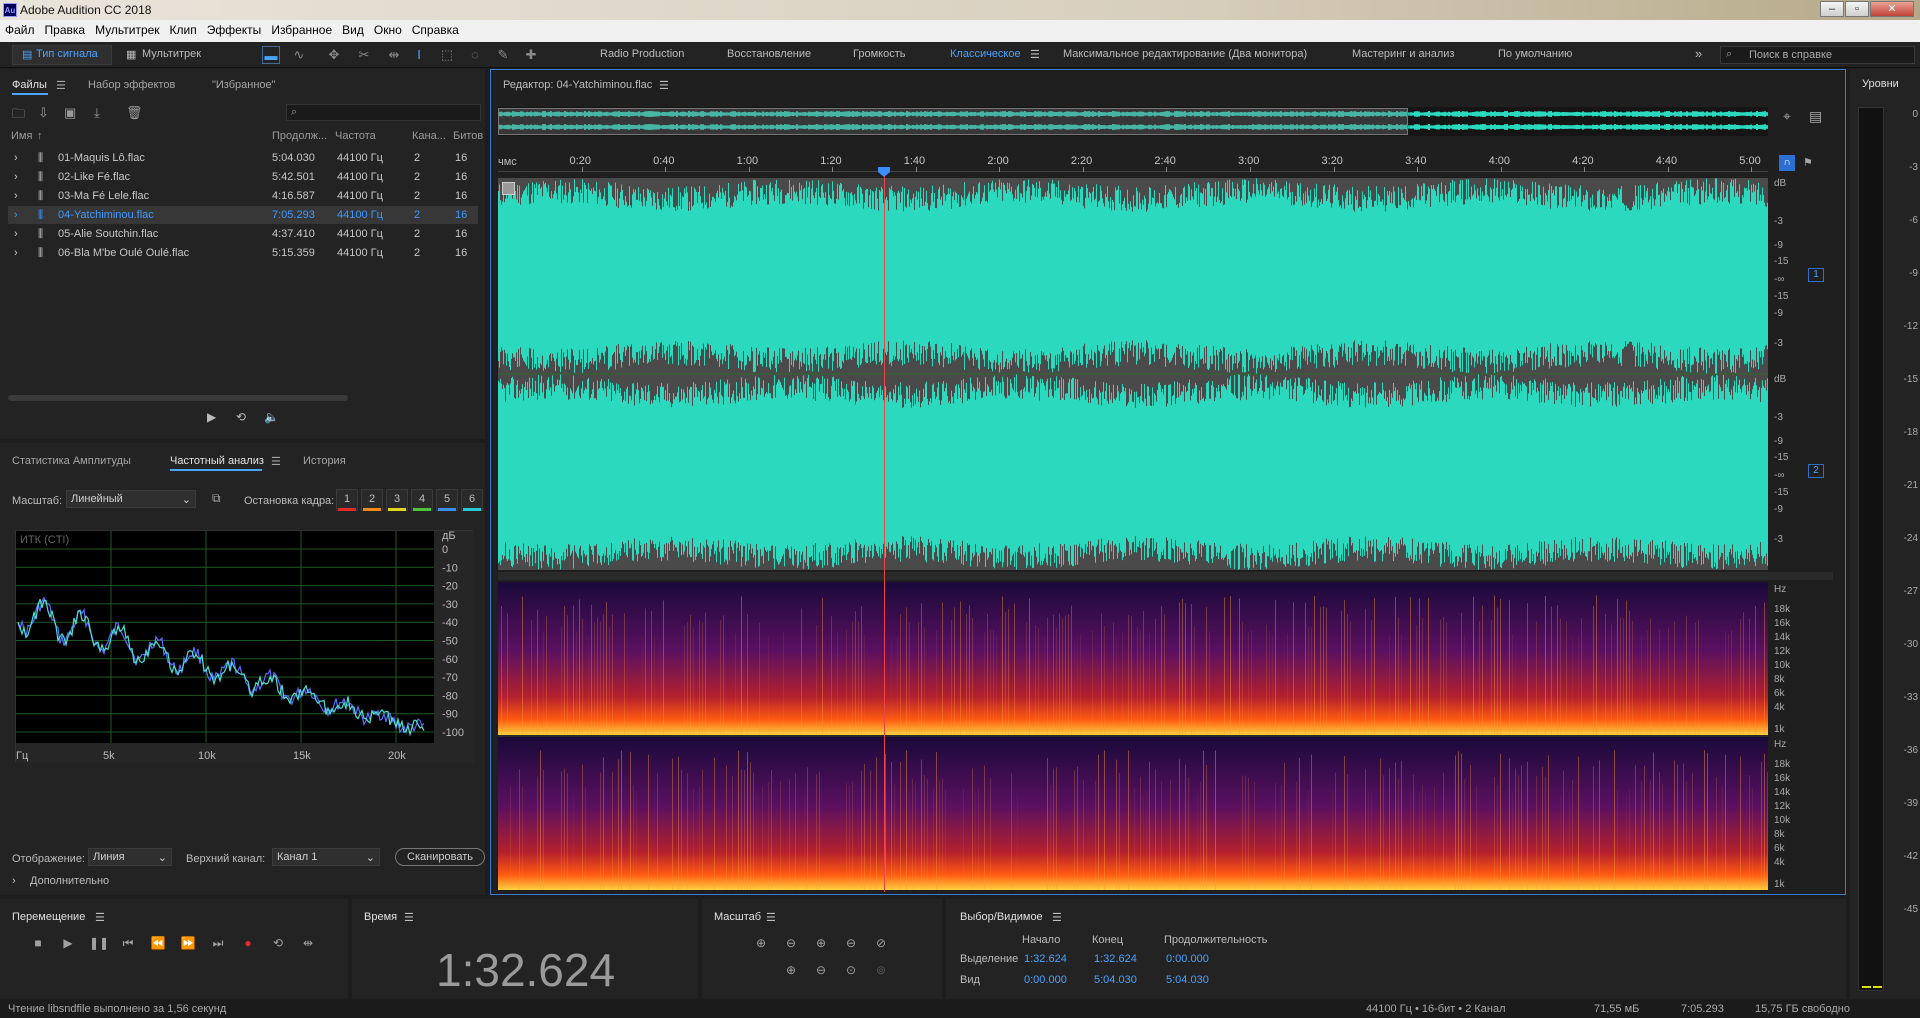 The width and height of the screenshot is (1920, 1018). What do you see at coordinates (127, 30) in the screenshot?
I see `menu-multitrack: Мультитрек` at bounding box center [127, 30].